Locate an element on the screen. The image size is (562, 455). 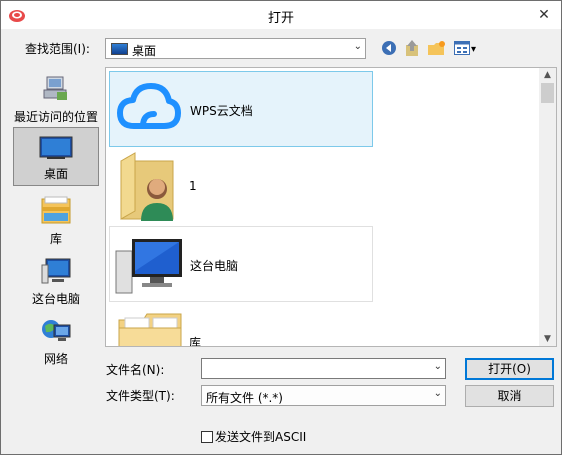
place-libraries: 库 is located at coordinates (56, 220).